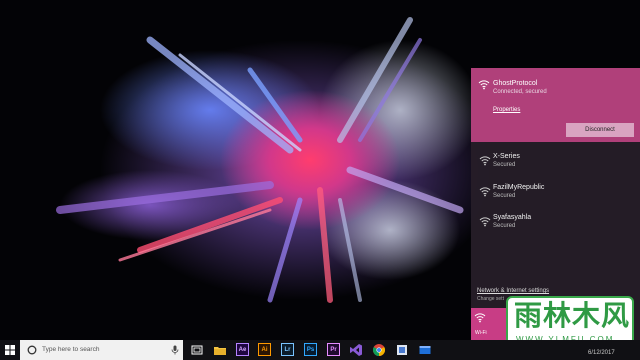  I want to click on file-explorer-icon, so click(220, 350).